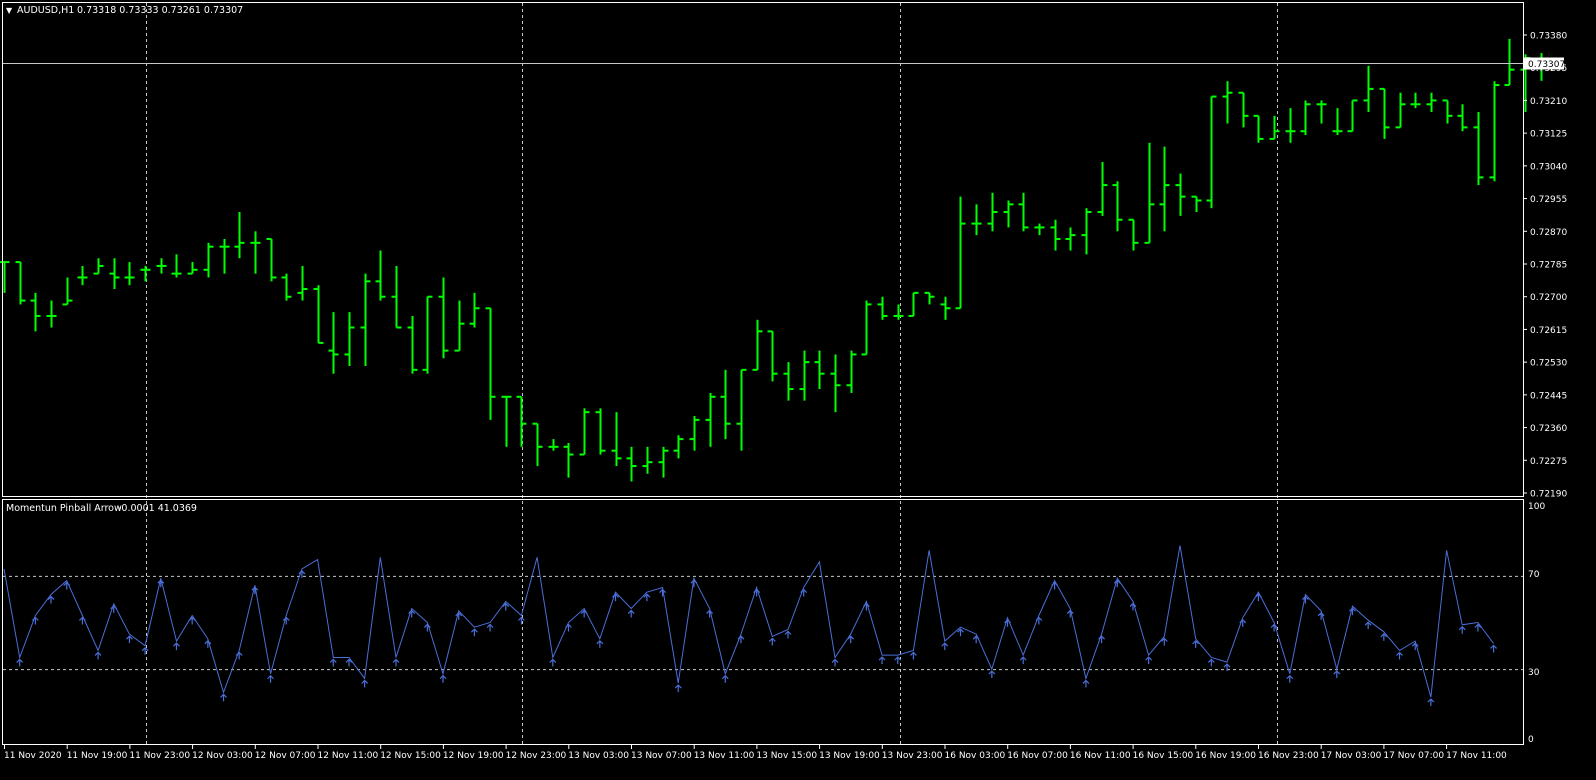 The width and height of the screenshot is (1596, 780). I want to click on time-axis-label: 11 Nov 19:00, so click(97, 756).